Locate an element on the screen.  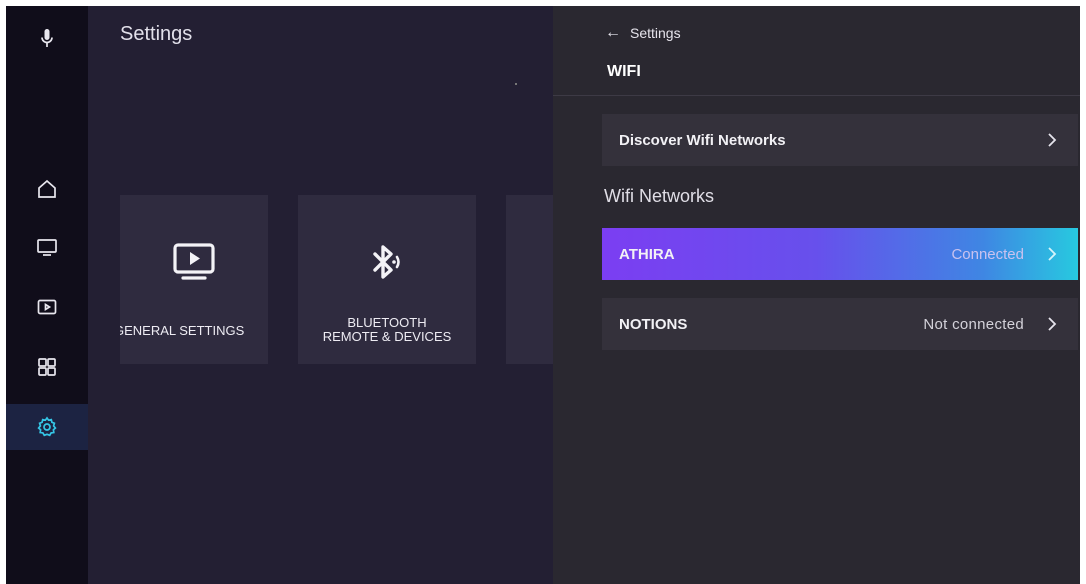
tv-icon is located at coordinates (47, 247).